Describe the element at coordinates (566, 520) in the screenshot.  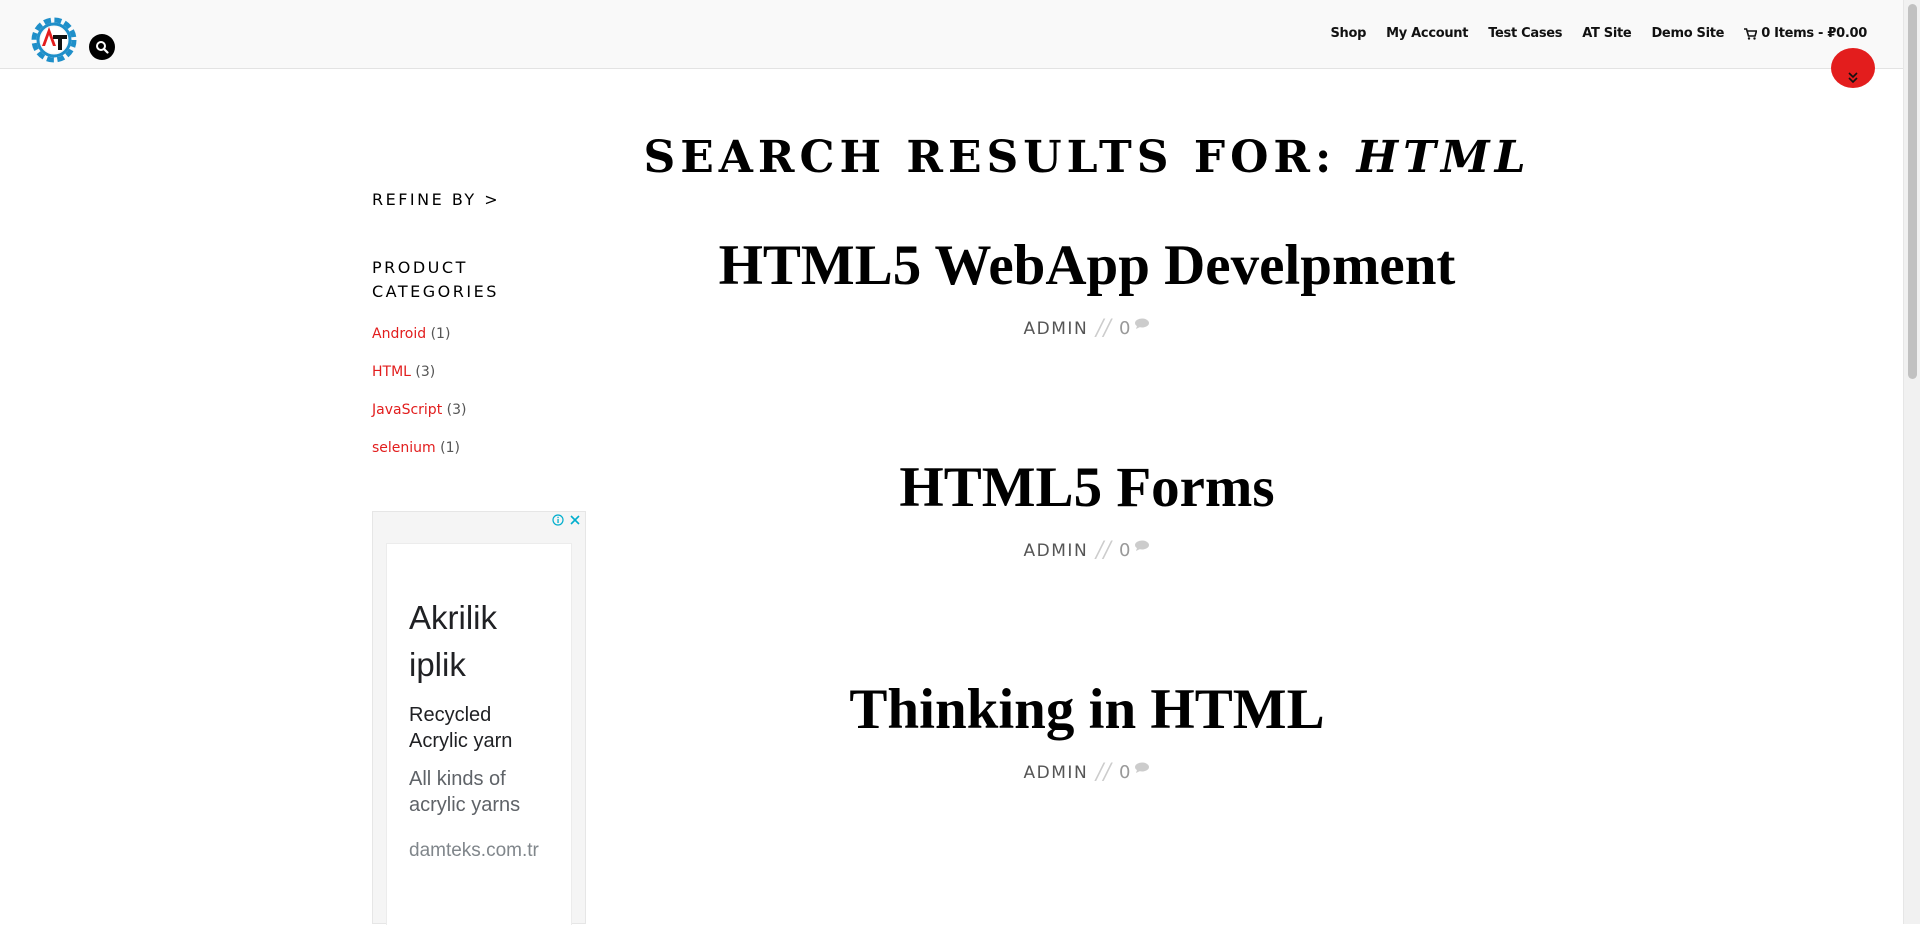
I see `ad-controls` at that location.